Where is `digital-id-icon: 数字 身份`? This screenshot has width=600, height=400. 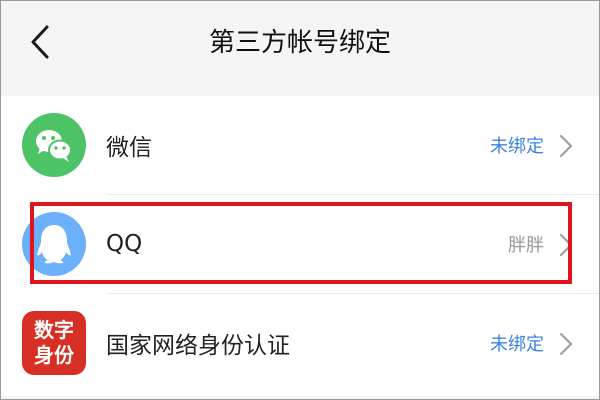
digital-id-icon: 数字 身份 is located at coordinates (54, 343).